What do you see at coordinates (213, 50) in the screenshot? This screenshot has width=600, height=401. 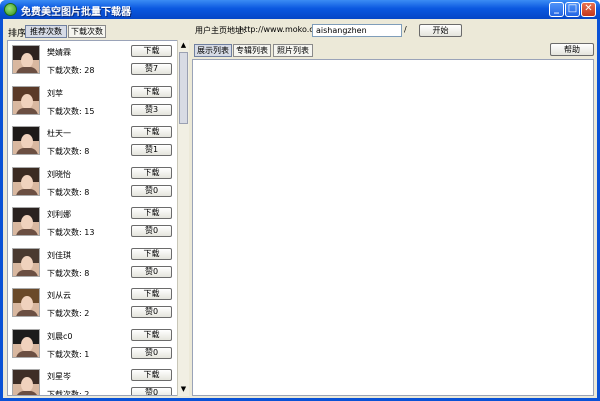 I see `tab-show-list: 展示列表` at bounding box center [213, 50].